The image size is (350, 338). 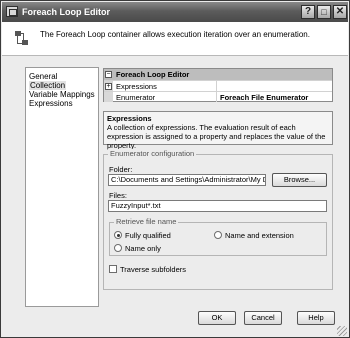 I want to click on resize-grip, so click(x=342, y=331).